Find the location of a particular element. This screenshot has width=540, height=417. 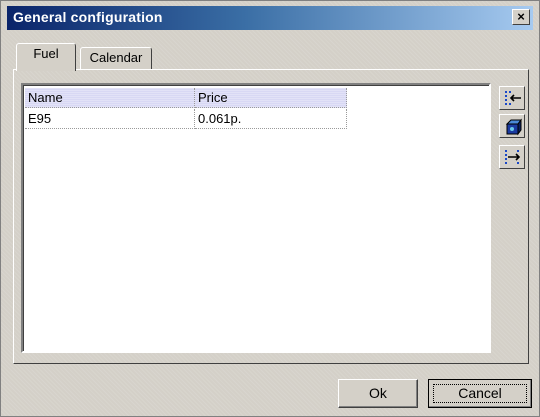

ok-button-label: Ok is located at coordinates (378, 393).